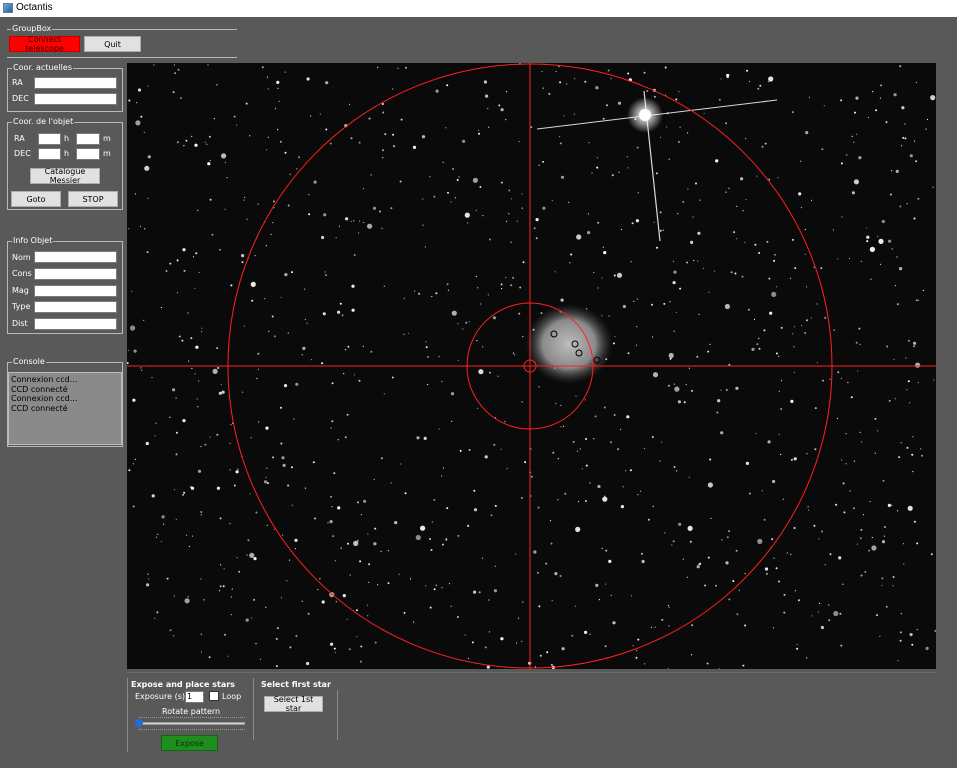 This screenshot has width=957, height=768. Describe the element at coordinates (88, 154) in the screenshot. I see `target-dec-minutes-field` at that location.